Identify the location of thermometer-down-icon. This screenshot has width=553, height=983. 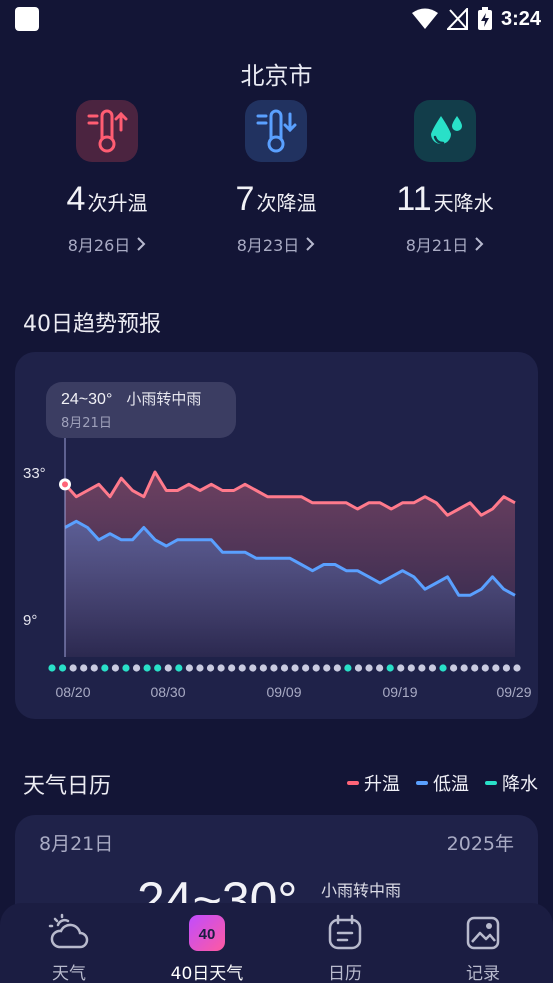
(276, 131).